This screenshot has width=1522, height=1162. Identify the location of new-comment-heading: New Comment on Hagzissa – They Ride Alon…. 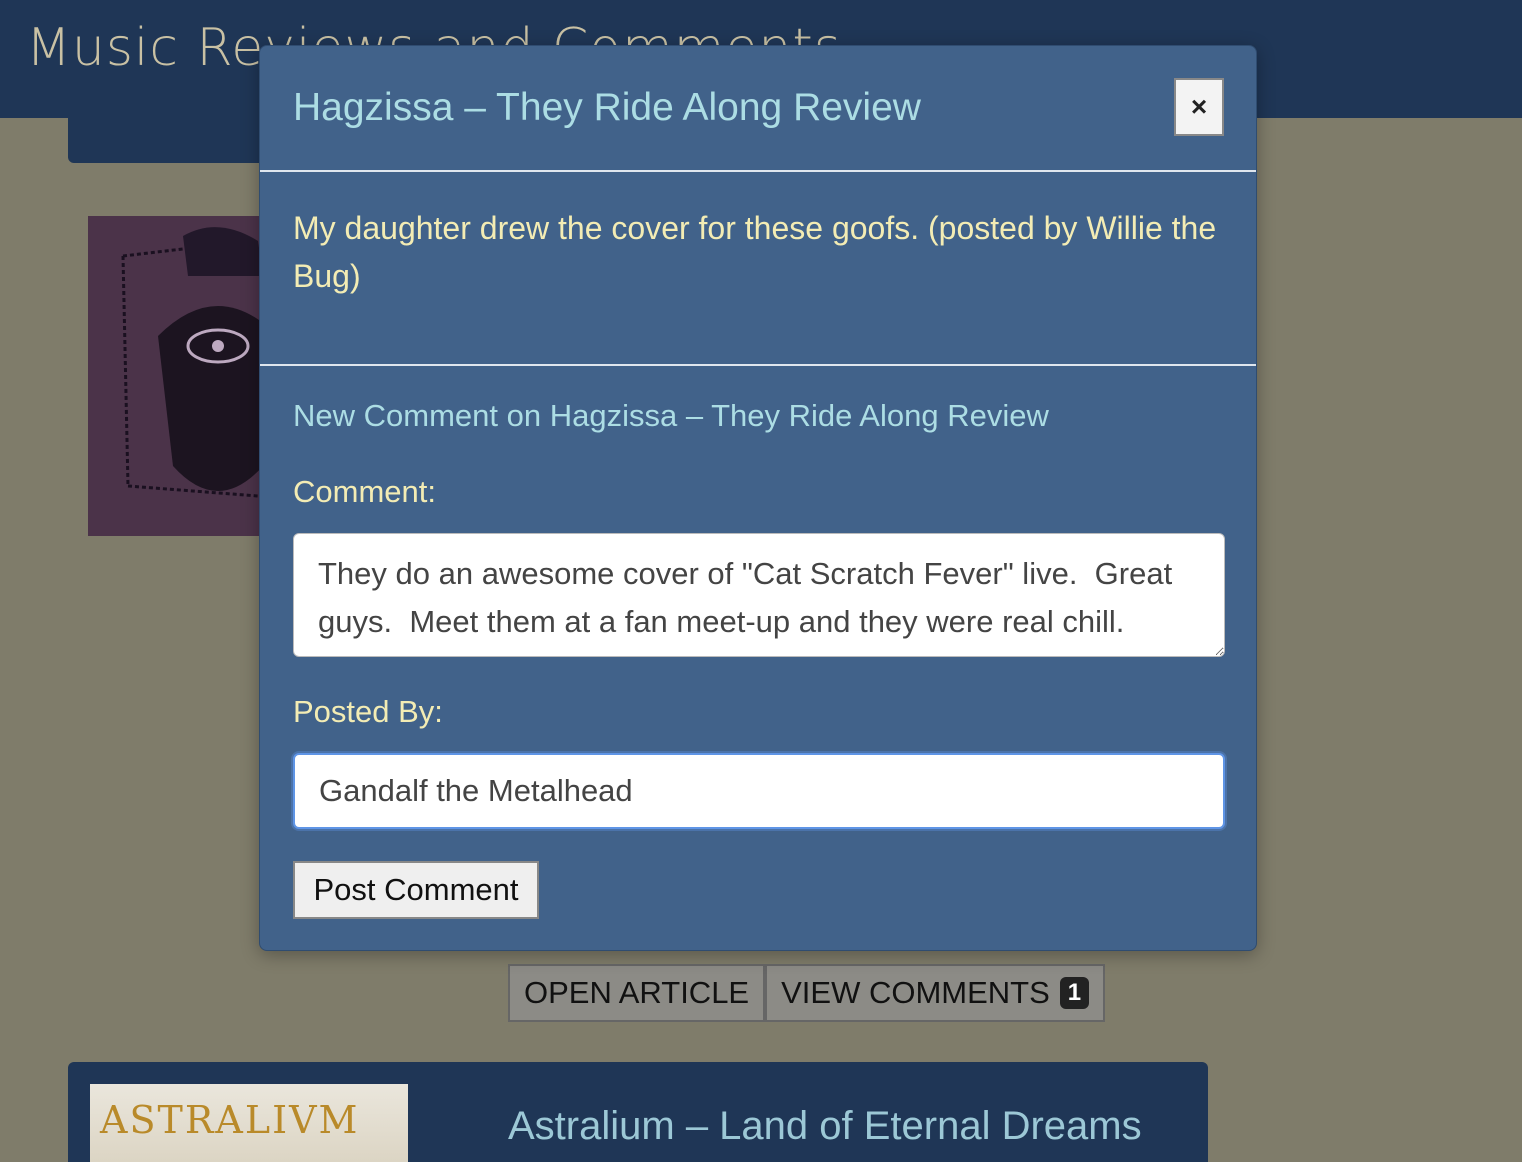
(671, 415).